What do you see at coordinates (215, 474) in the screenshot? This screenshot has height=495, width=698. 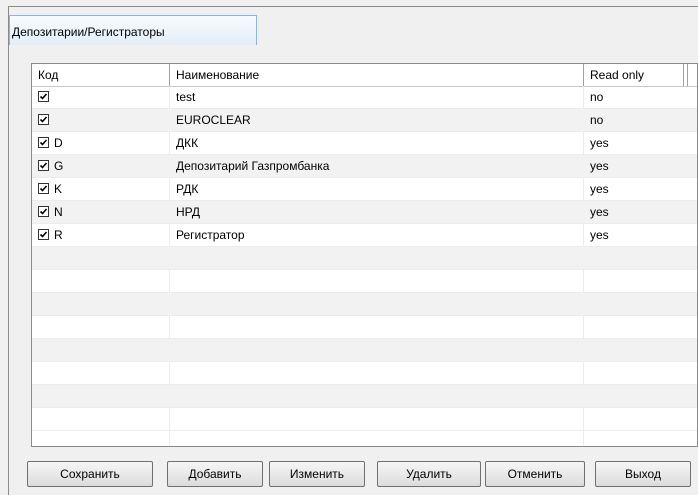 I see `add-button: Добавить` at bounding box center [215, 474].